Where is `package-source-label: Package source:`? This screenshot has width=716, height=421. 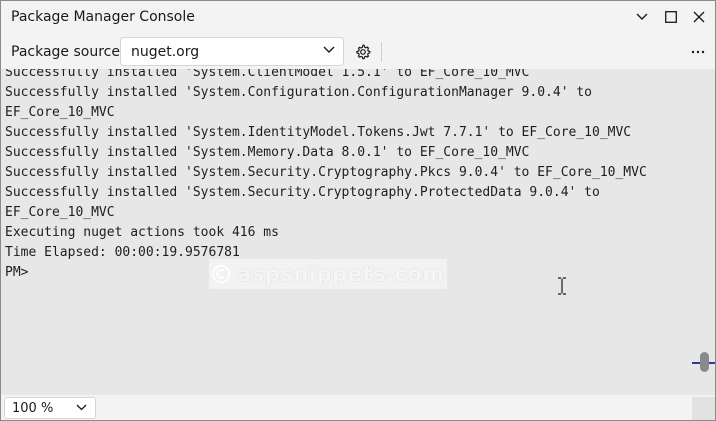 package-source-label: Package source: is located at coordinates (68, 52).